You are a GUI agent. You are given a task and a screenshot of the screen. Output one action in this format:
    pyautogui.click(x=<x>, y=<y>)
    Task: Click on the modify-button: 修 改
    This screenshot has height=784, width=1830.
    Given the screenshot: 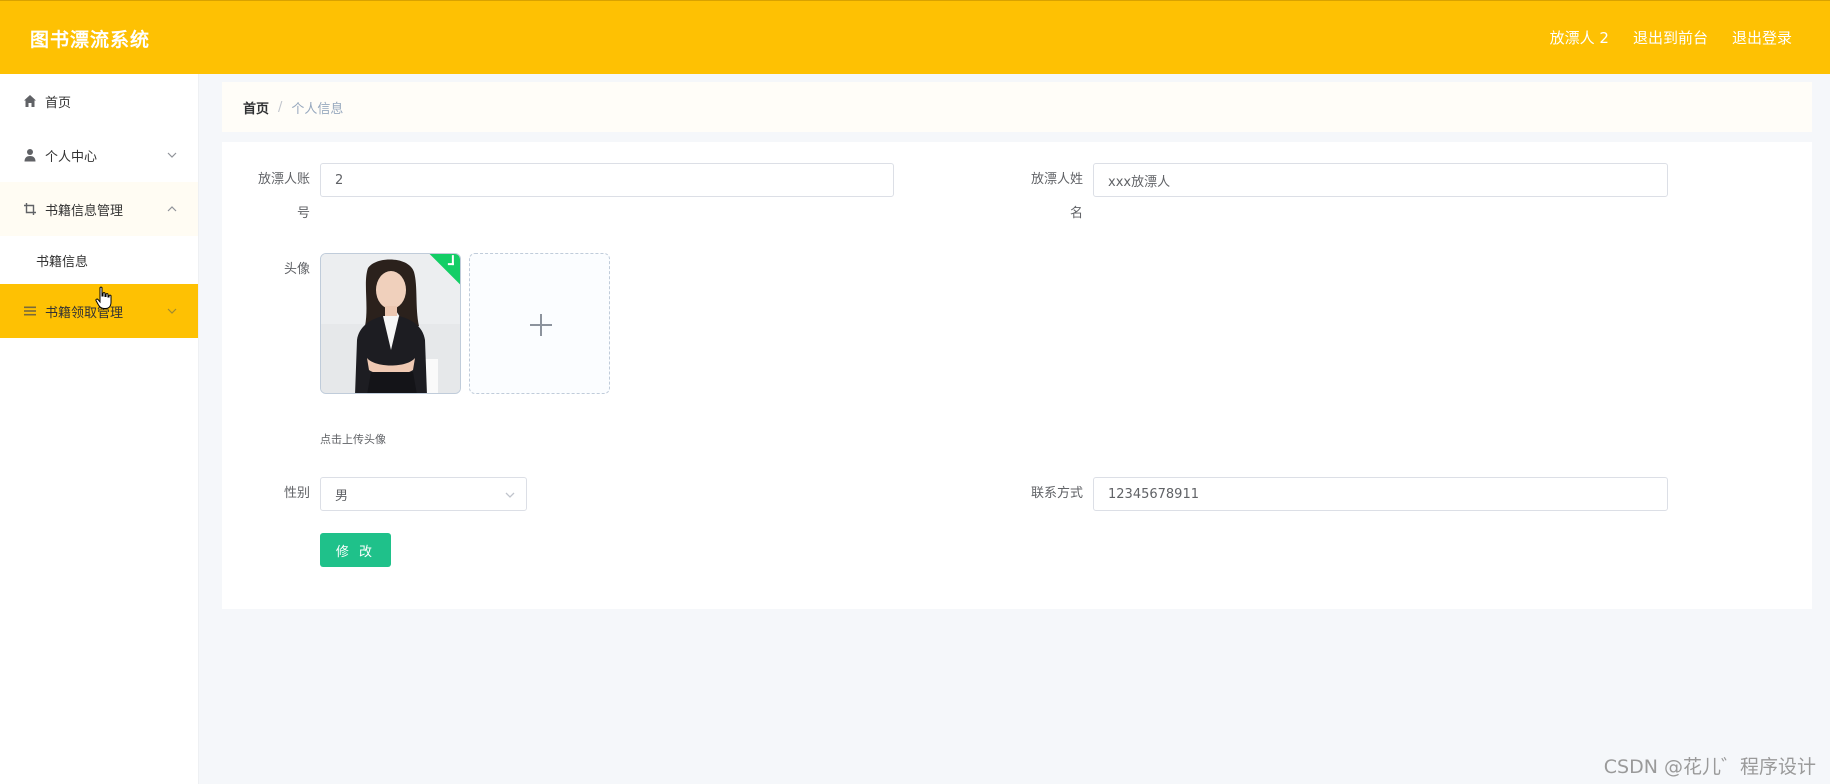 What is the action you would take?
    pyautogui.click(x=355, y=550)
    